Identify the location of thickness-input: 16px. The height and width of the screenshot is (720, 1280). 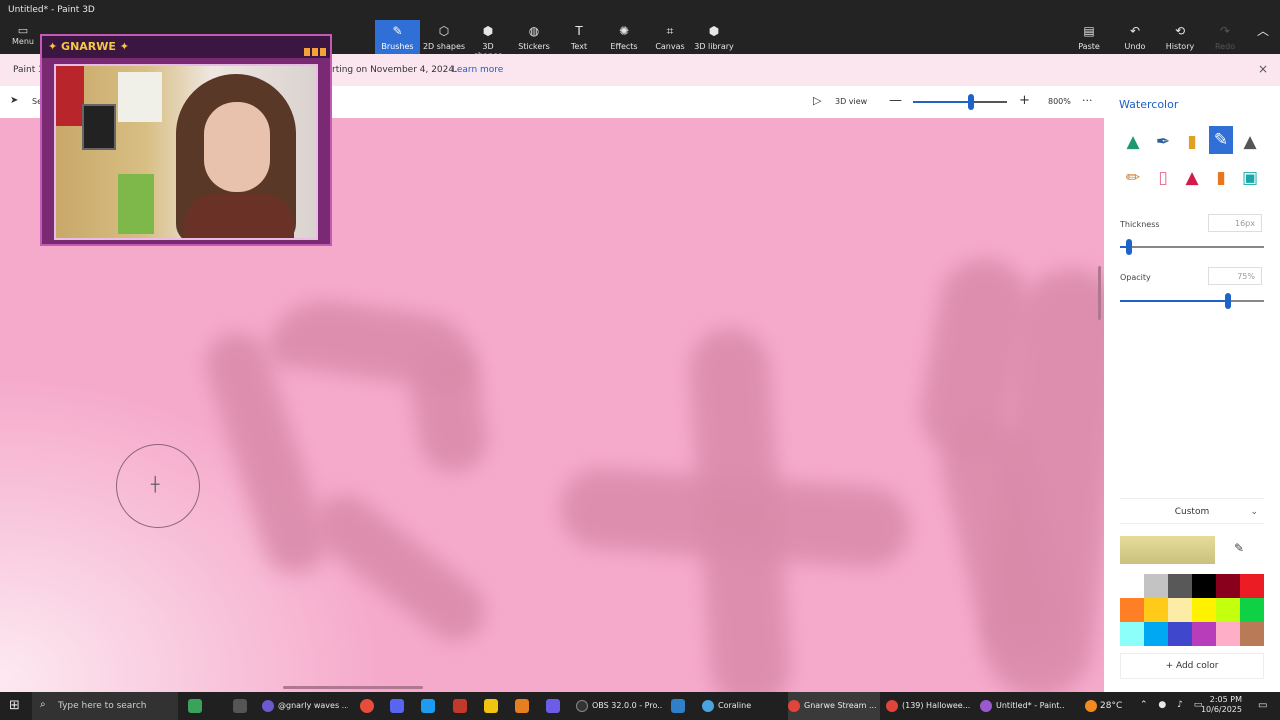
(1235, 223).